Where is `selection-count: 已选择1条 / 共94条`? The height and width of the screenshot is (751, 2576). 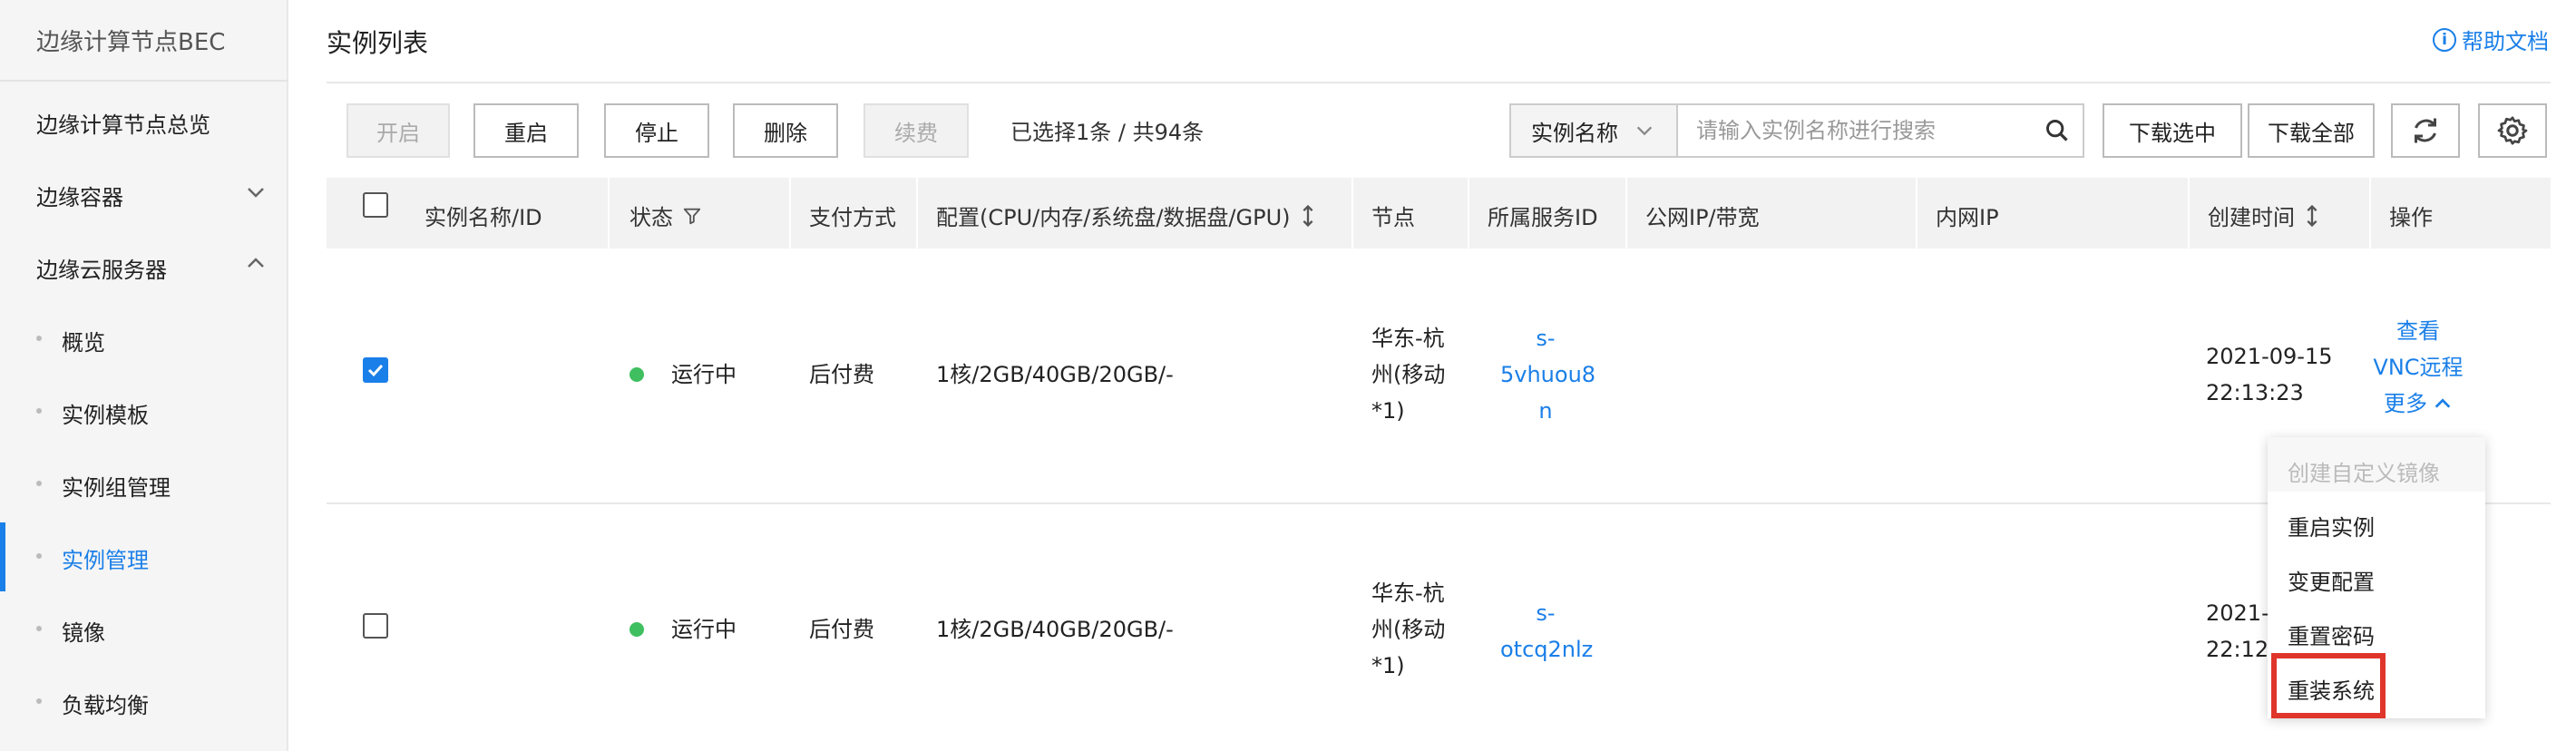 selection-count: 已选择1条 / 共94条 is located at coordinates (1107, 132).